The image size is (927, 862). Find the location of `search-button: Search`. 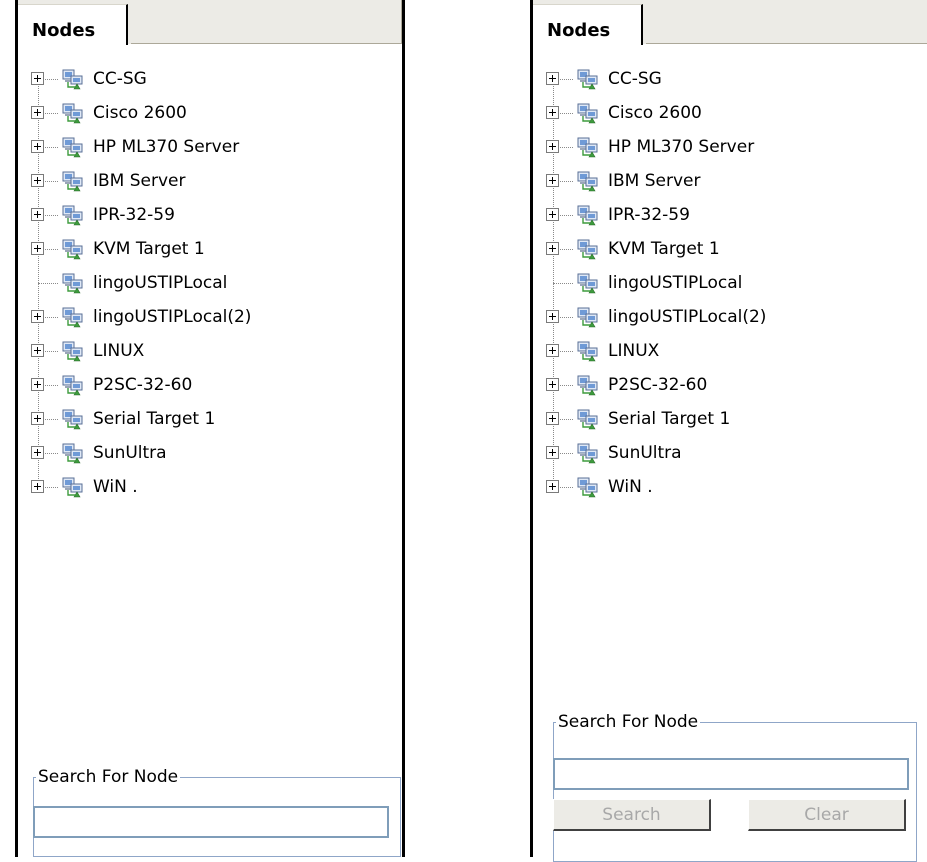

search-button: Search is located at coordinates (632, 815).